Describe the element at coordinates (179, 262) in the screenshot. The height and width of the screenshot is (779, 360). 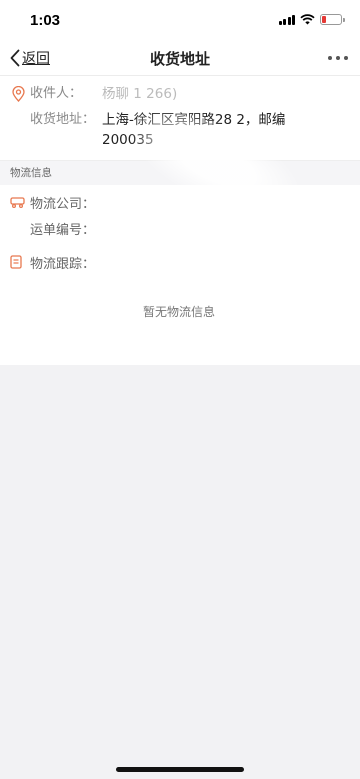
I see `track-row: 物流跟踪：` at that location.